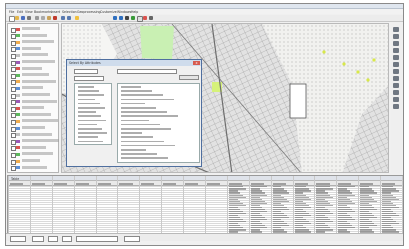 The image size is (409, 249). What do you see at coordinates (396, 99) in the screenshot?
I see `select-elements-icon` at bounding box center [396, 99].